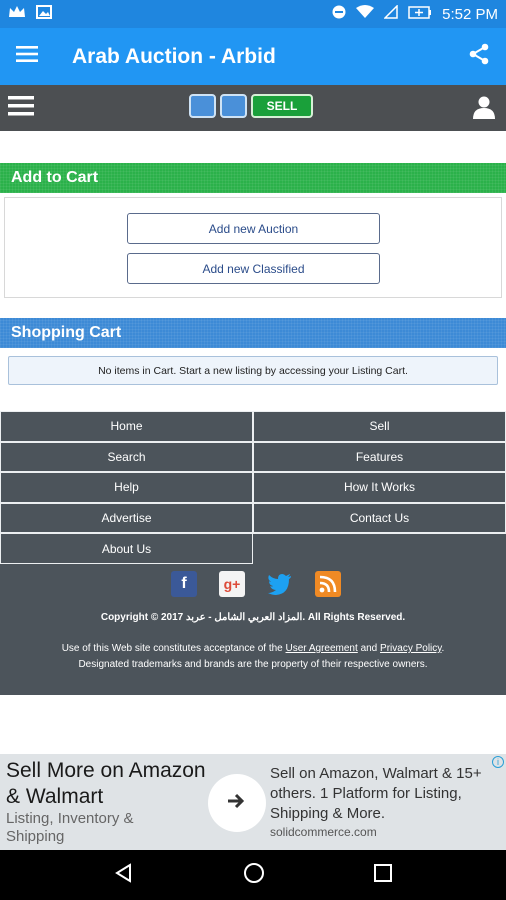  Describe the element at coordinates (379, 518) in the screenshot. I see `footer-link-contact-us: Contact Us` at that location.